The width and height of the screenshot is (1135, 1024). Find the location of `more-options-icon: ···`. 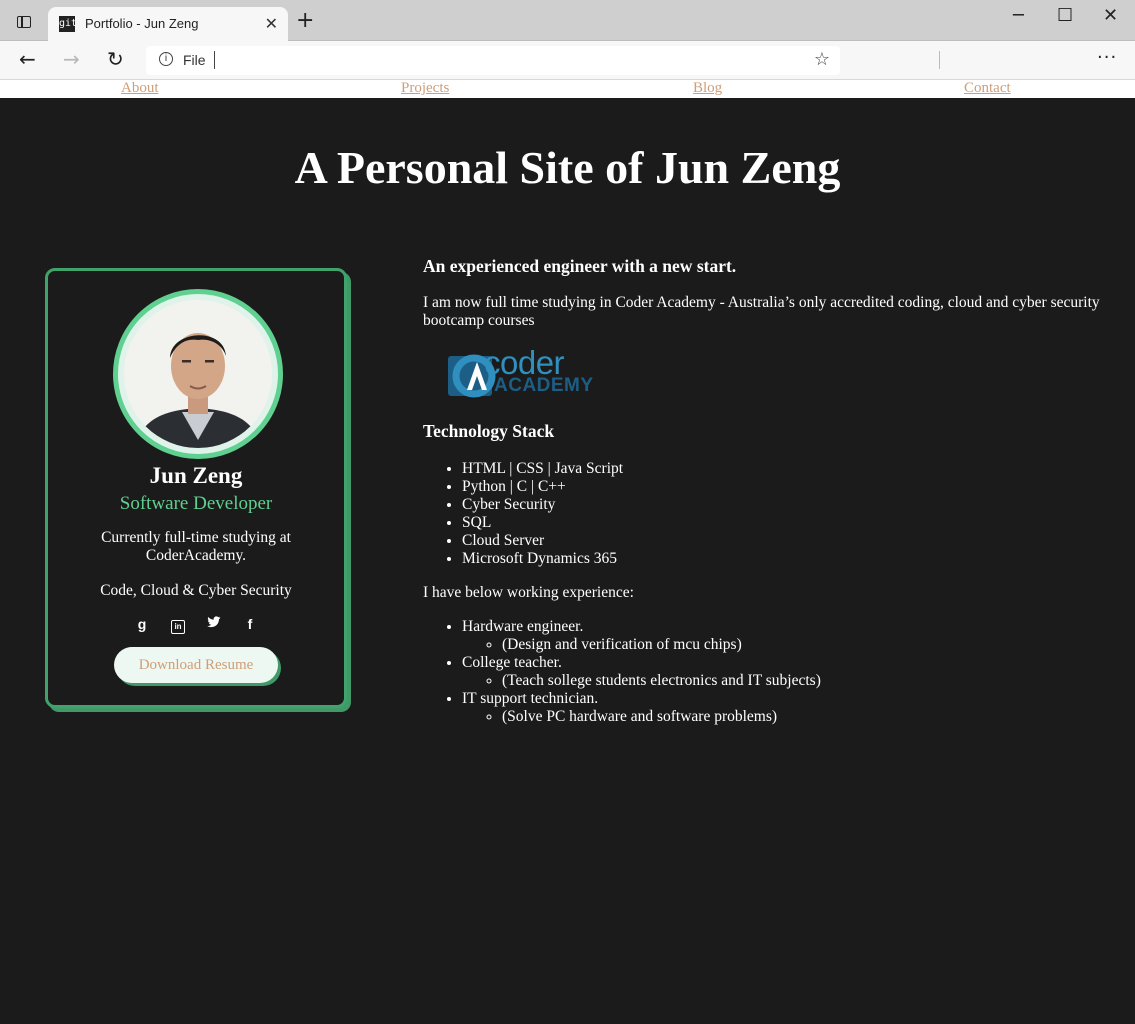

more-options-icon: ··· is located at coordinates (1107, 57).